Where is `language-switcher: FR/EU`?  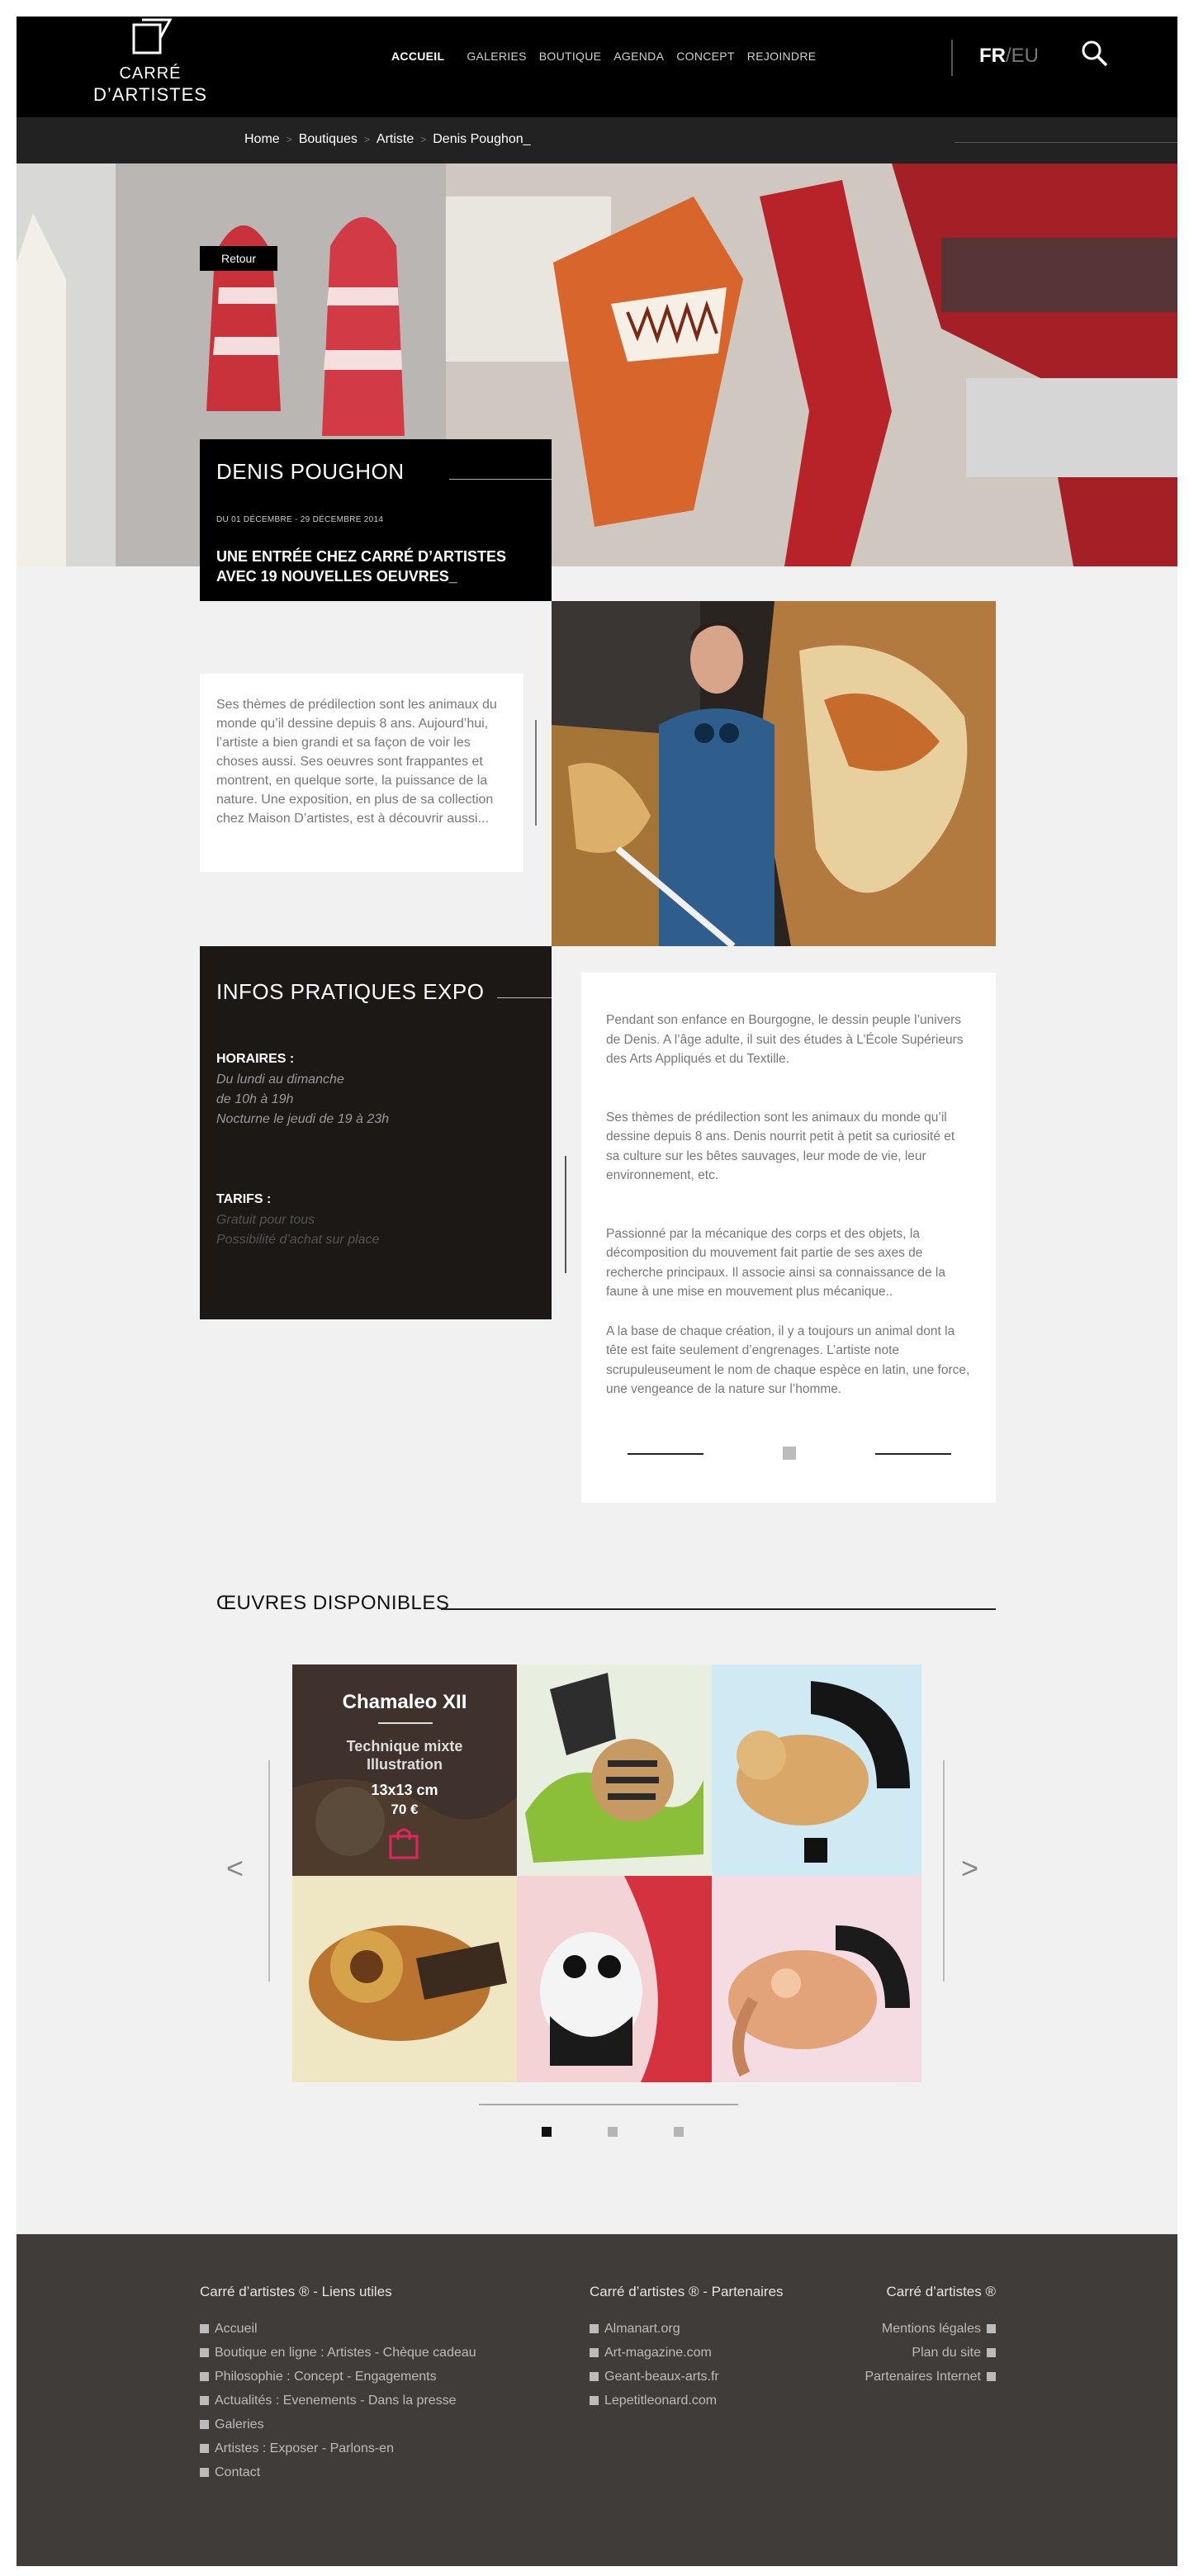 language-switcher: FR/EU is located at coordinates (1009, 56).